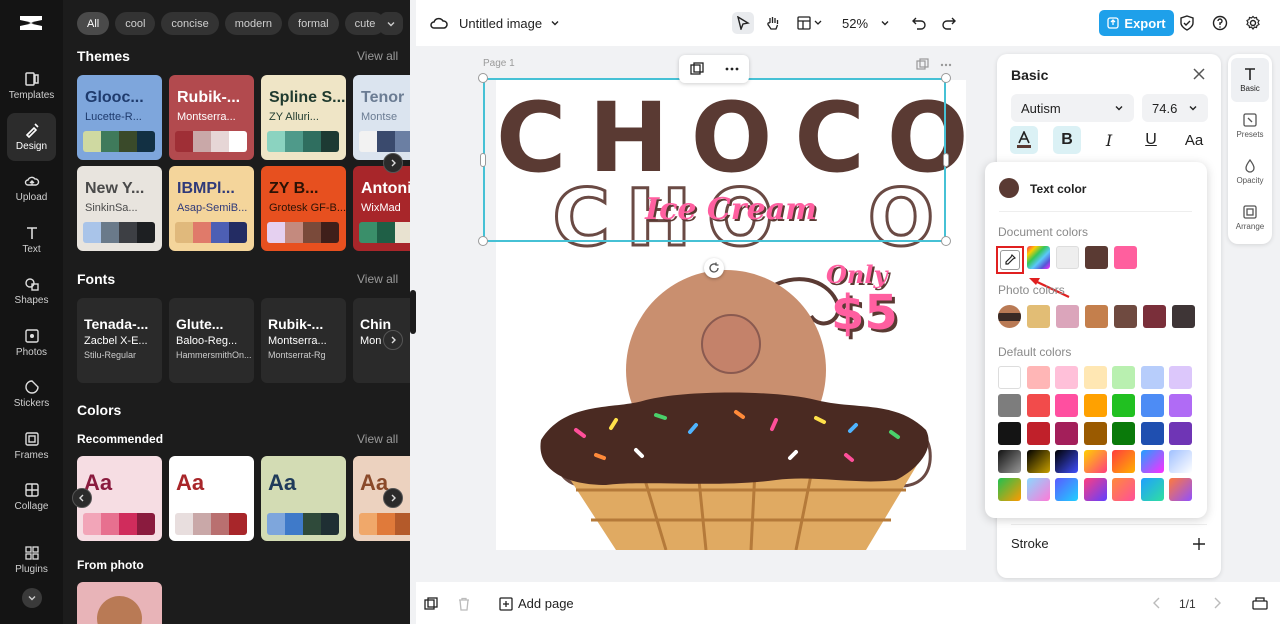 The width and height of the screenshot is (1280, 624). What do you see at coordinates (1194, 140) in the screenshot?
I see `case-button: Aa` at bounding box center [1194, 140].